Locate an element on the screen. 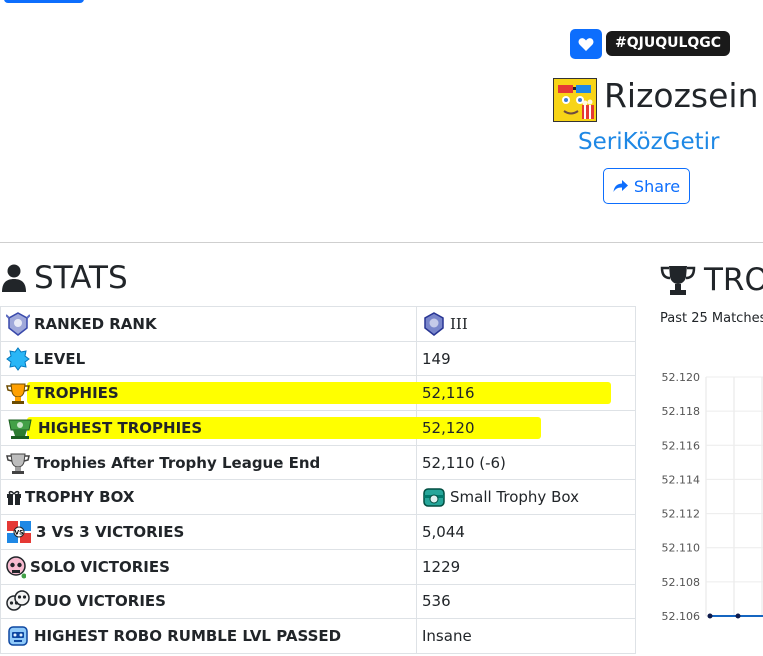 The image size is (763, 656). chart-y-tick-label: 52.120 is located at coordinates (681, 377).